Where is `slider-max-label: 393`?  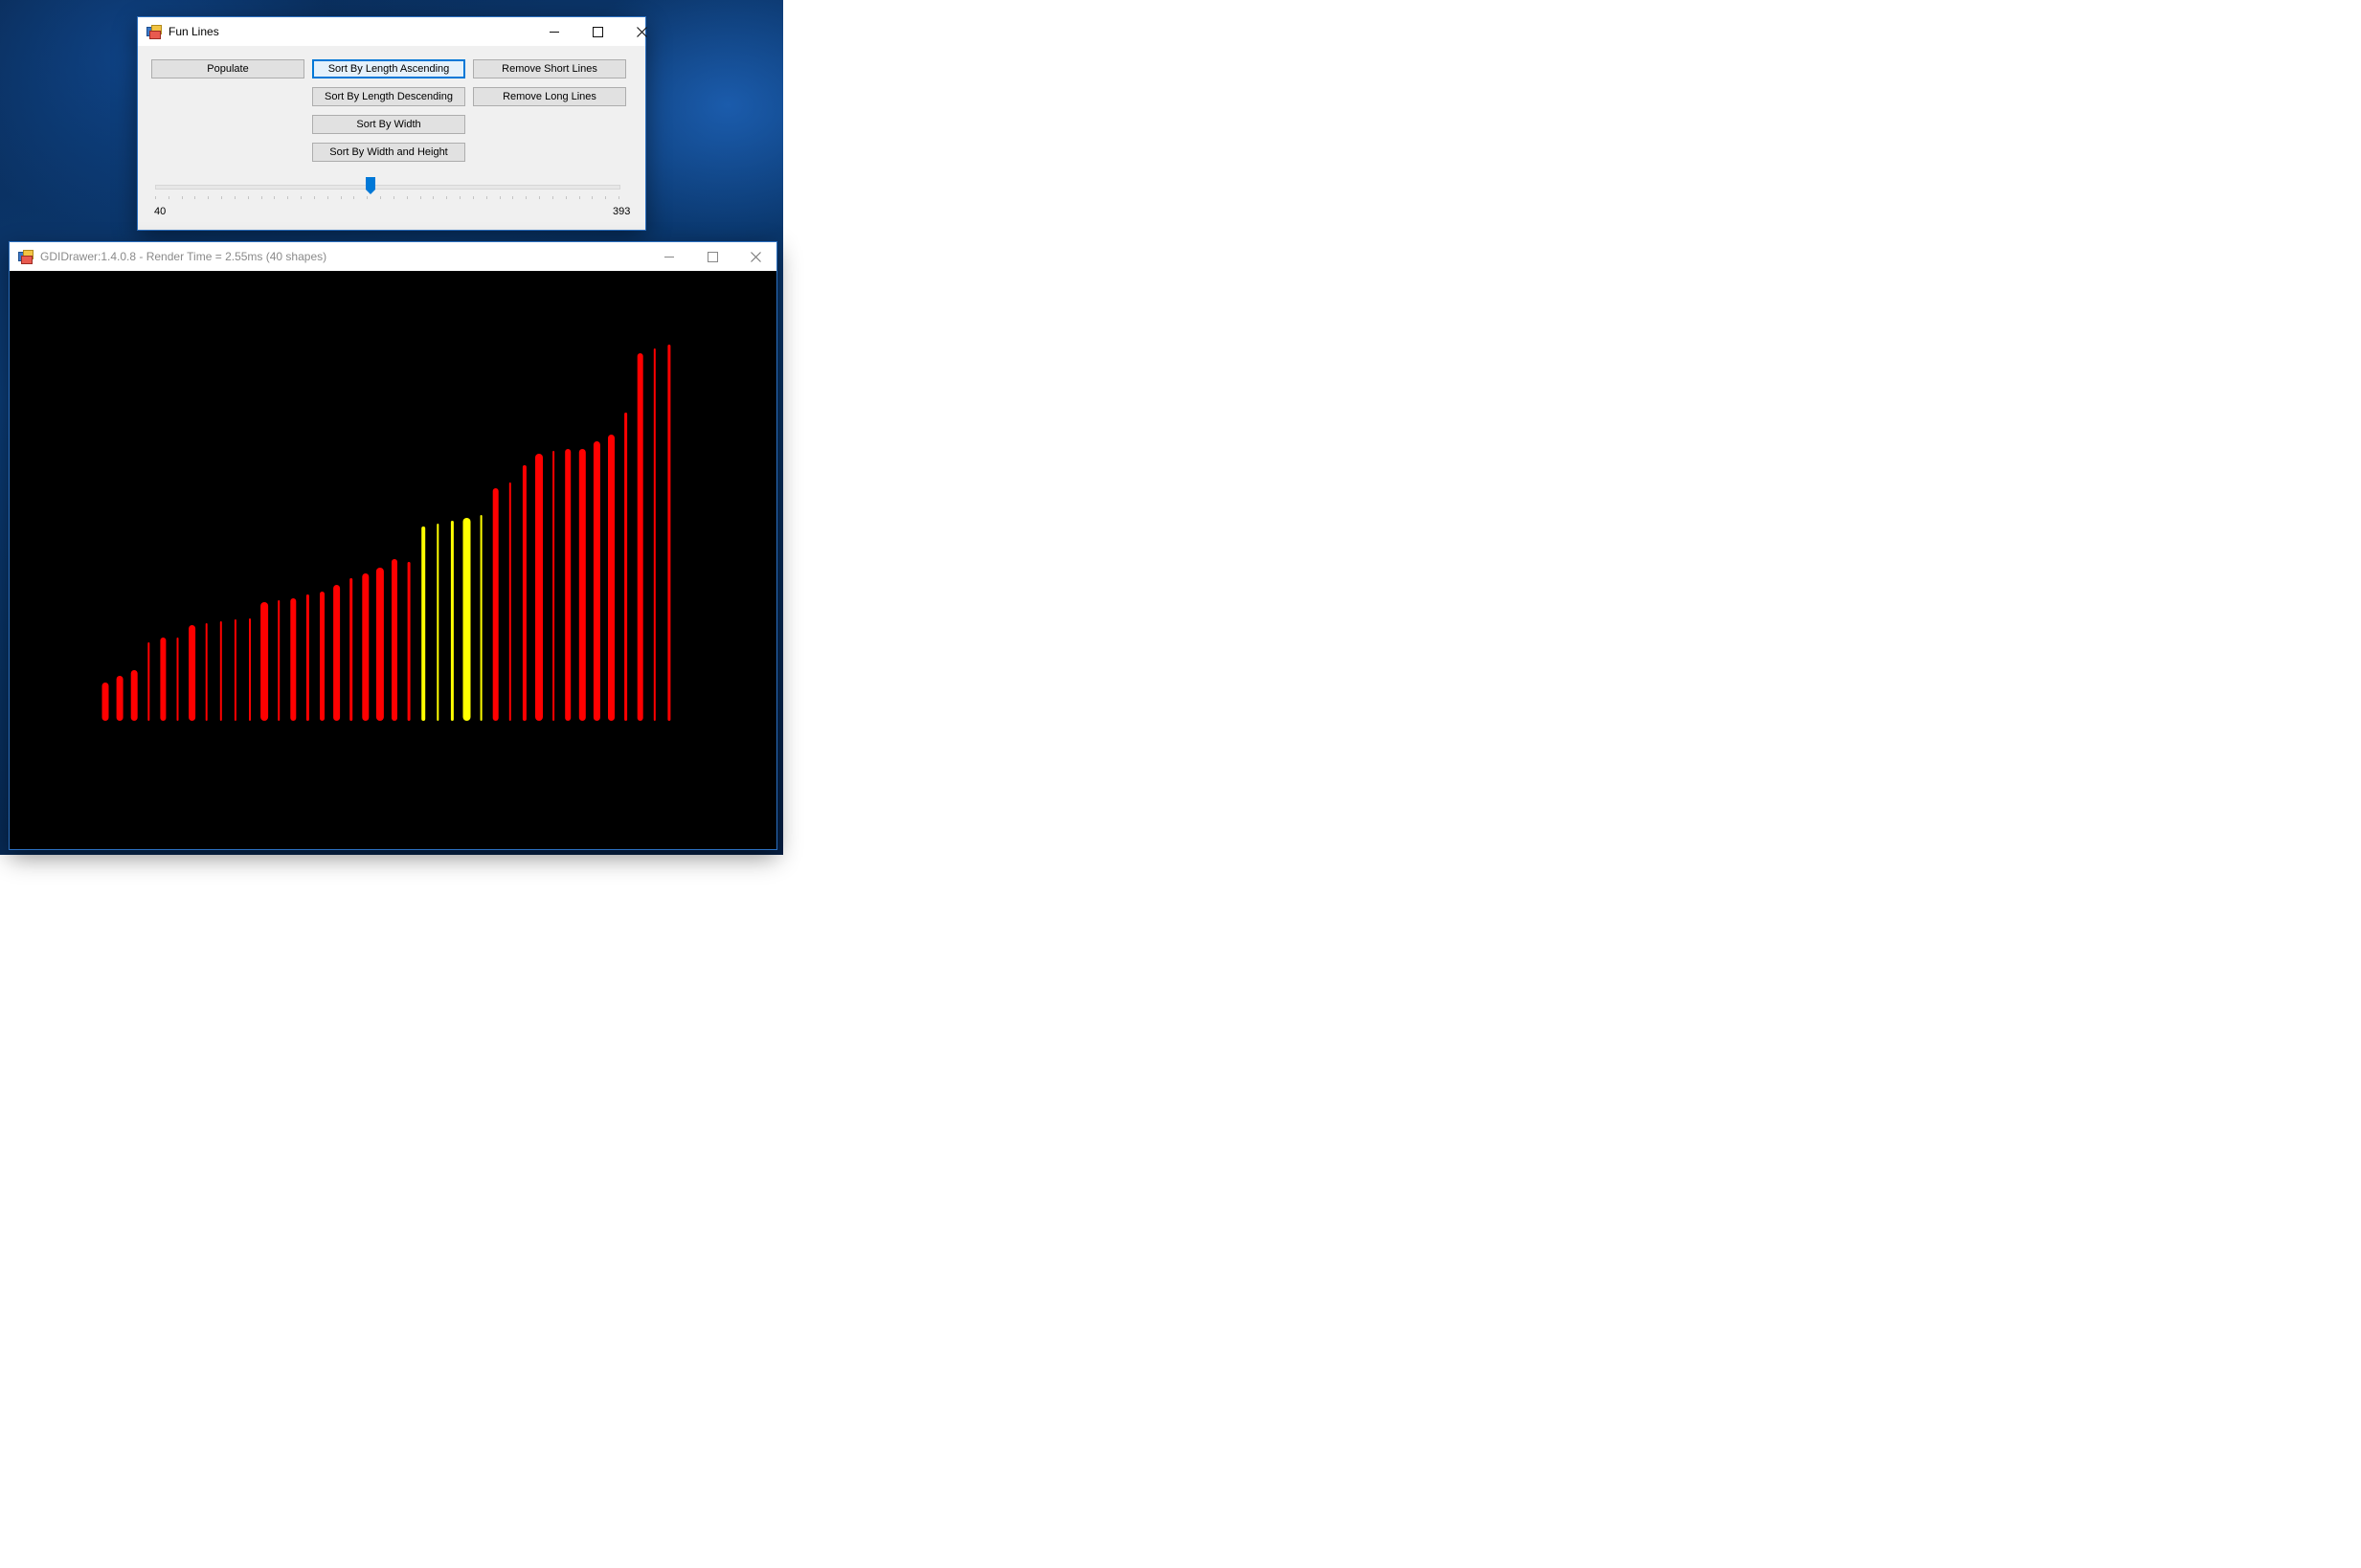
slider-max-label: 393 is located at coordinates (622, 212).